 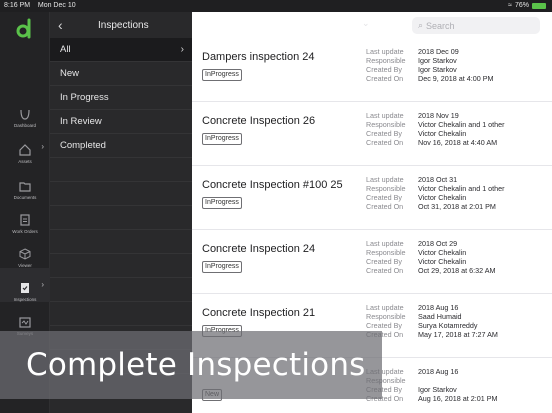 What do you see at coordinates (521, 5) in the screenshot?
I see `battery-percent: 76%` at bounding box center [521, 5].